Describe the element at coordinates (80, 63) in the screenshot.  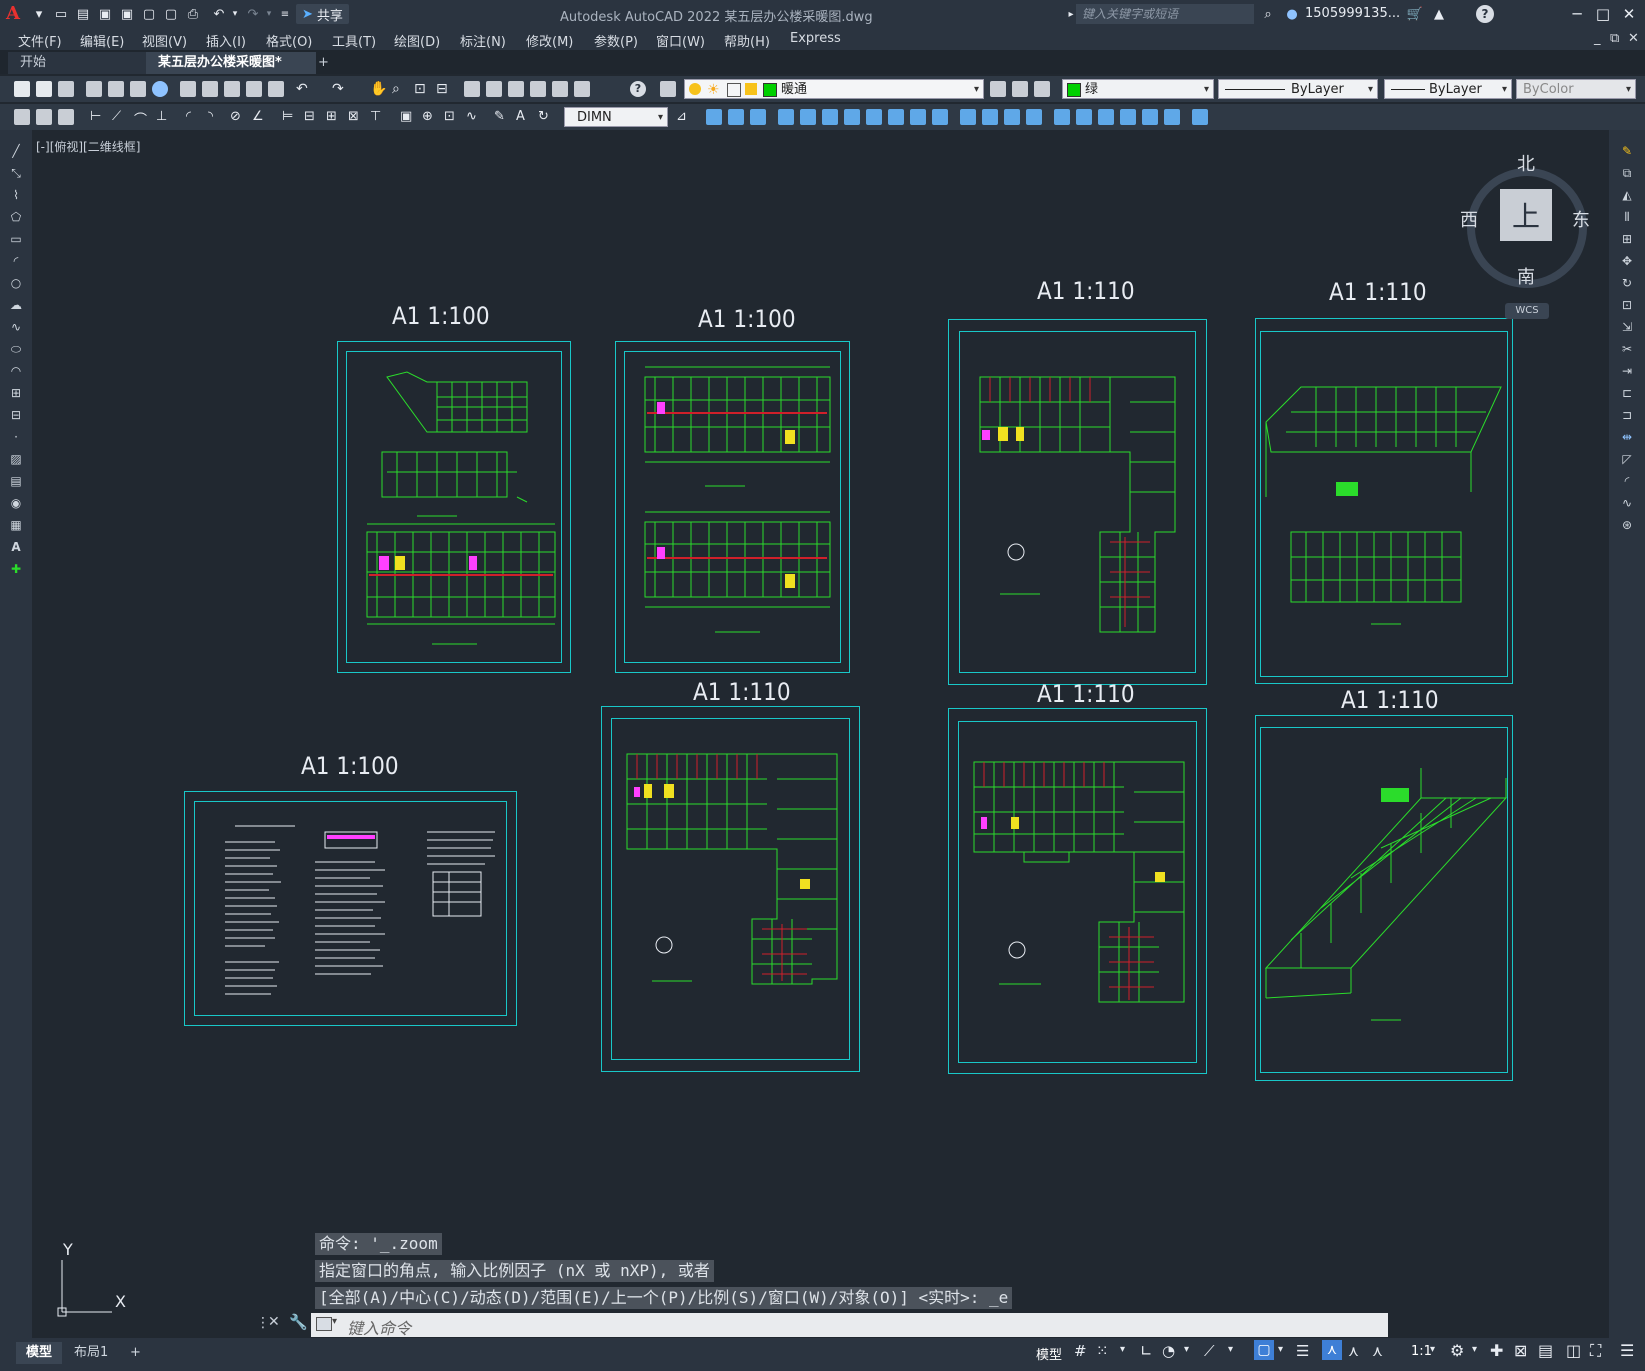
I see `tab-start: 开始` at that location.